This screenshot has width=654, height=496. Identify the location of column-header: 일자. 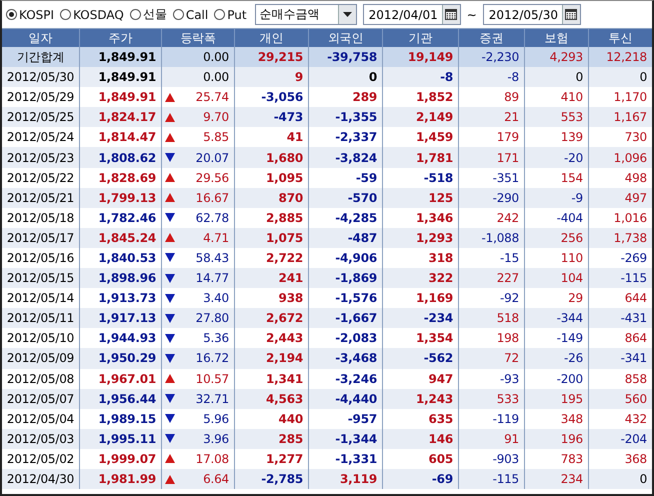
(41, 38).